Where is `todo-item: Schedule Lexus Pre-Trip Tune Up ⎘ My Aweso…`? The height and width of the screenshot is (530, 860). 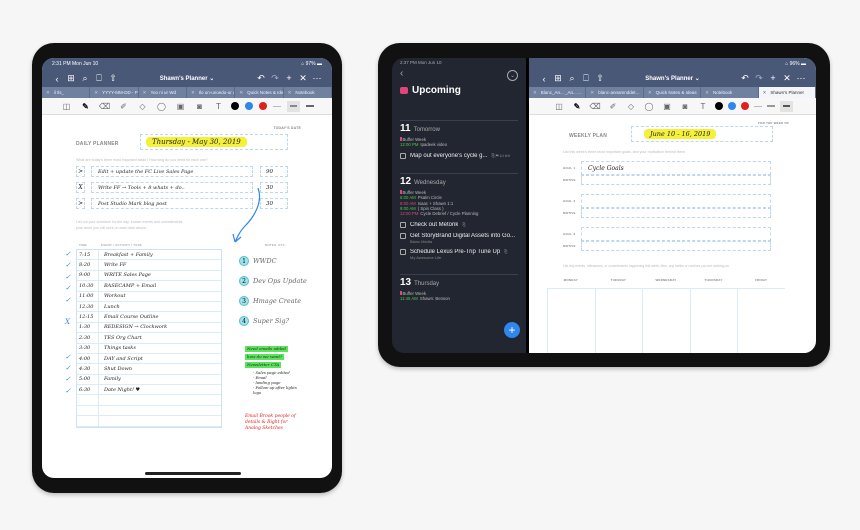 todo-item: Schedule Lexus Pre-Trip Tune Up ⎘ My Aweso… is located at coordinates (459, 254).